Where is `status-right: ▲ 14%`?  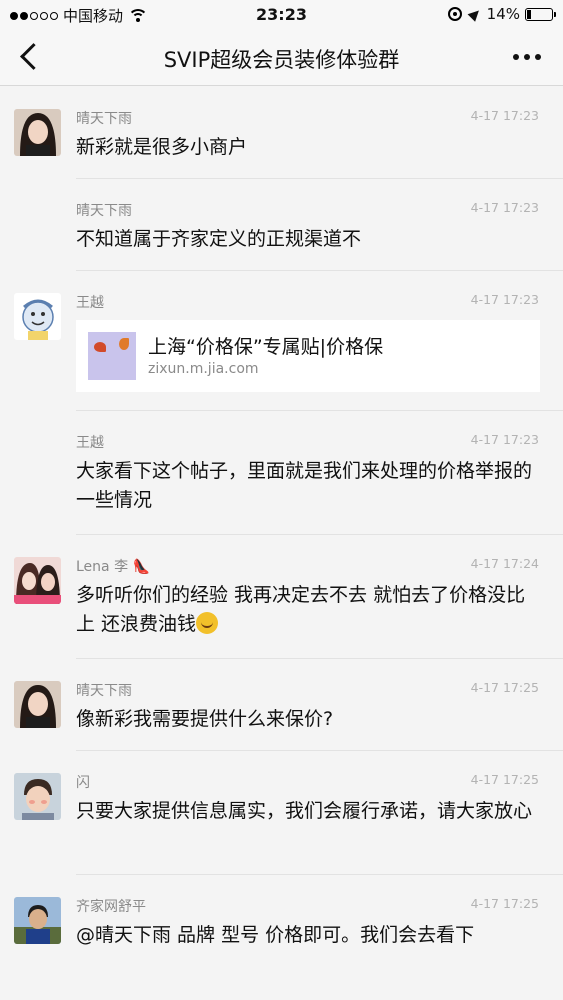
status-right: ▲ 14% is located at coordinates (501, 14).